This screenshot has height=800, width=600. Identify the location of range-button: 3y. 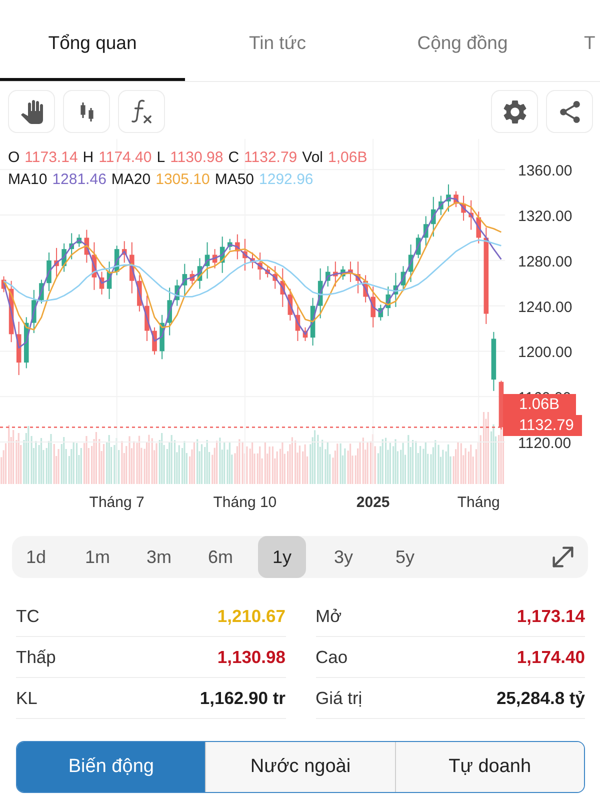
(344, 557).